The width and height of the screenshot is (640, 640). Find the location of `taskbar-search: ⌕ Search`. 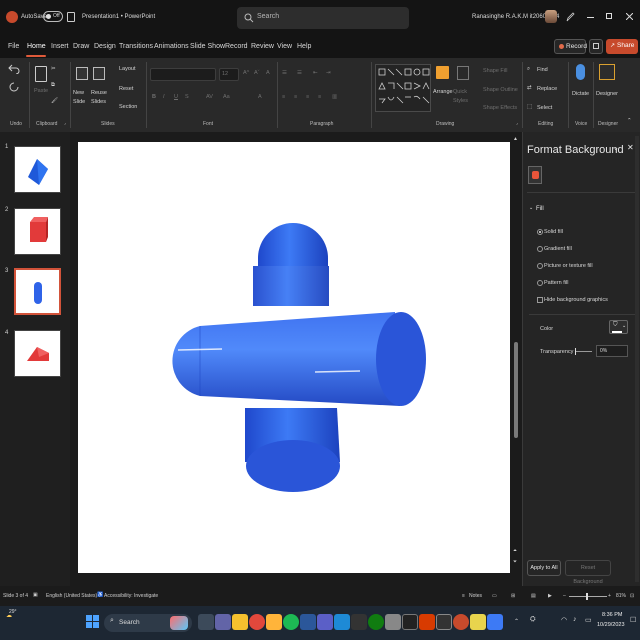

taskbar-search: ⌕ Search is located at coordinates (148, 623).